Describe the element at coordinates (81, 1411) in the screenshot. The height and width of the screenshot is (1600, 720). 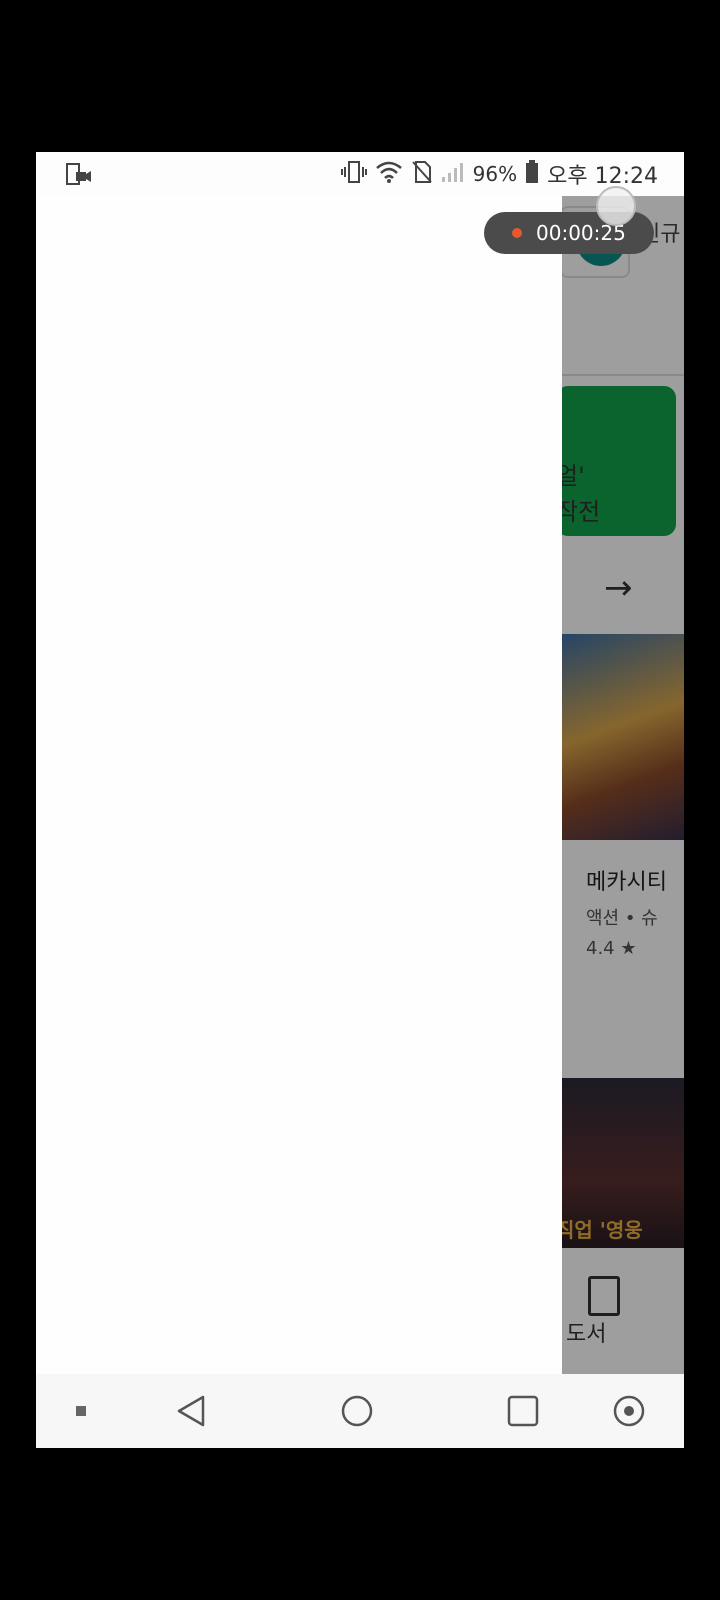
I see `nav-dot-icon` at that location.